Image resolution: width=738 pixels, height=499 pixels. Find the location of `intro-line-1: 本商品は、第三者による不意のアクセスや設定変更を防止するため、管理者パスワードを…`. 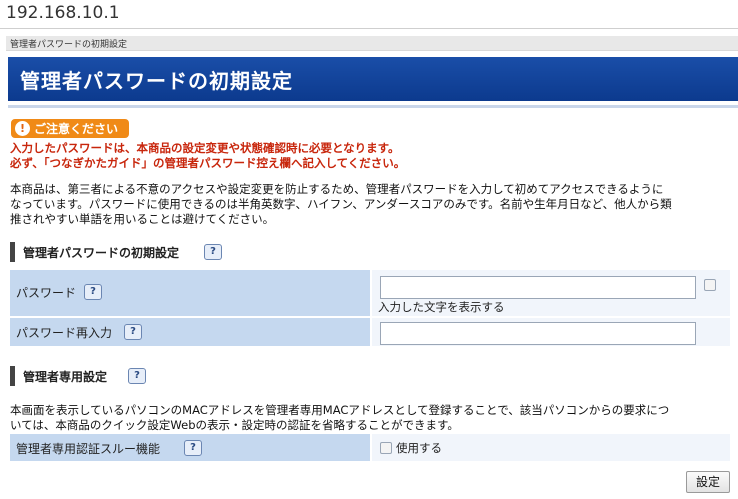

intro-line-1: 本商品は、第三者による不意のアクセスや設定変更を防止するため、管理者パスワードを… is located at coordinates (337, 189).